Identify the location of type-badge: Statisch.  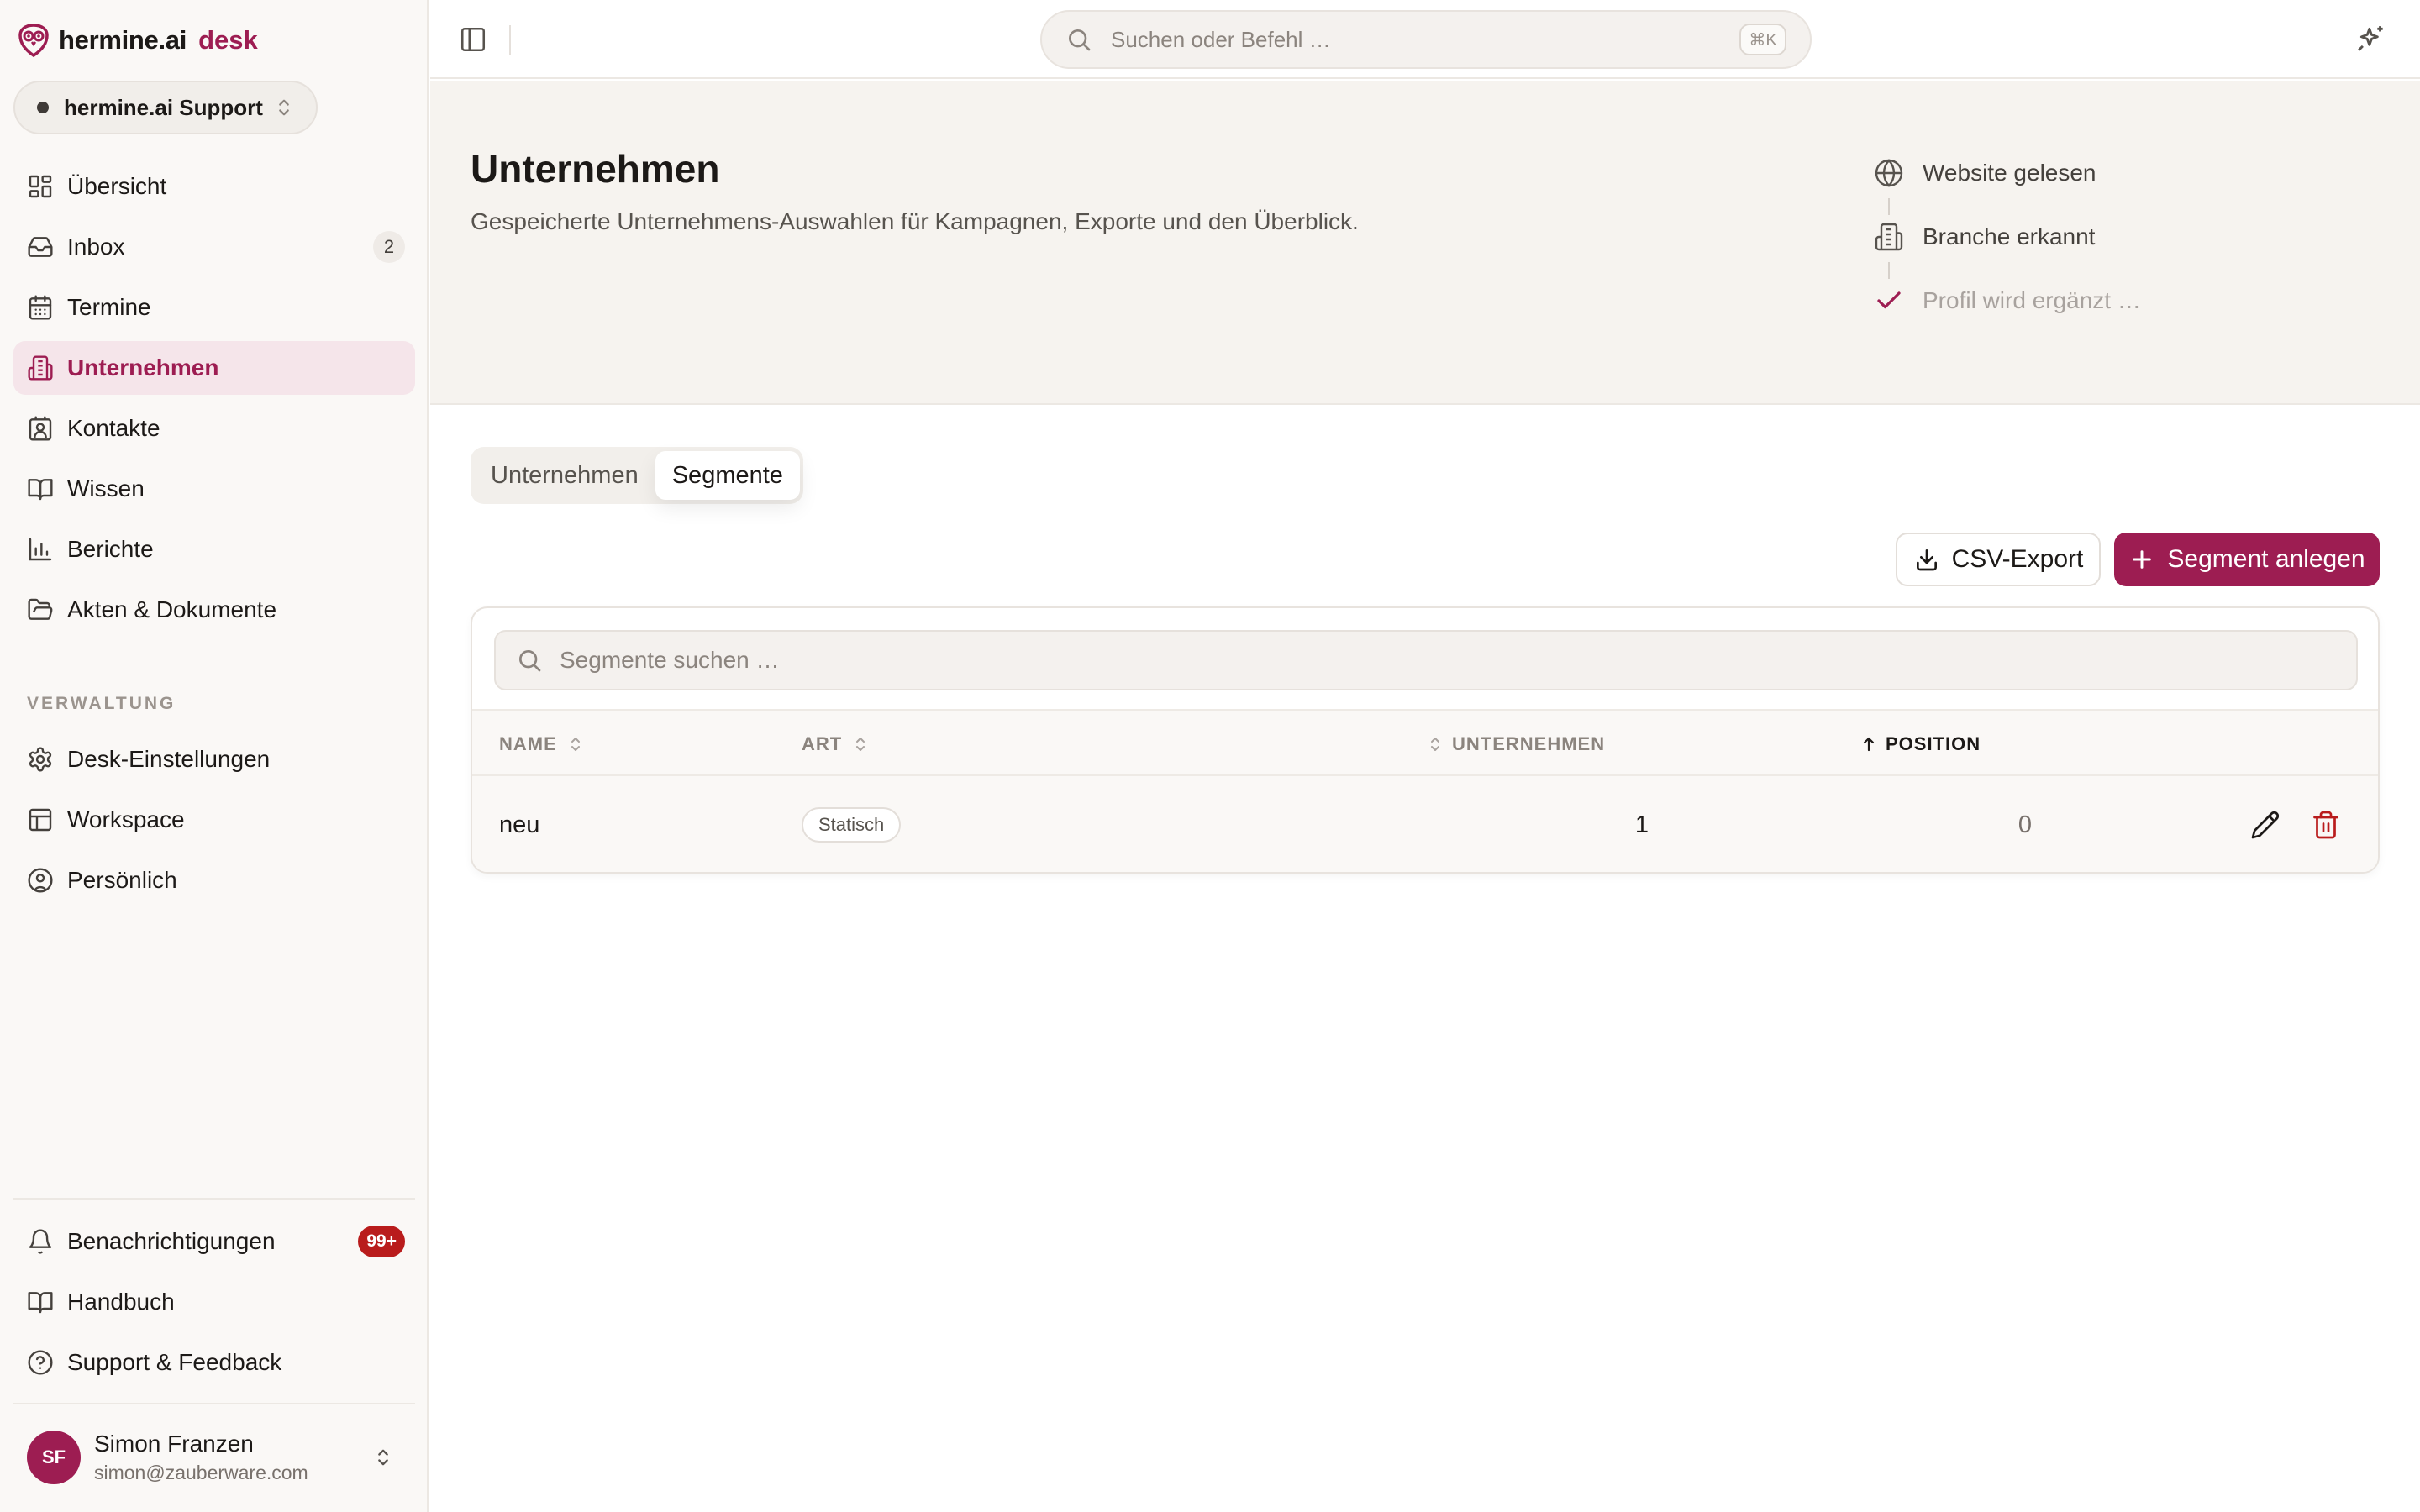
(852, 825).